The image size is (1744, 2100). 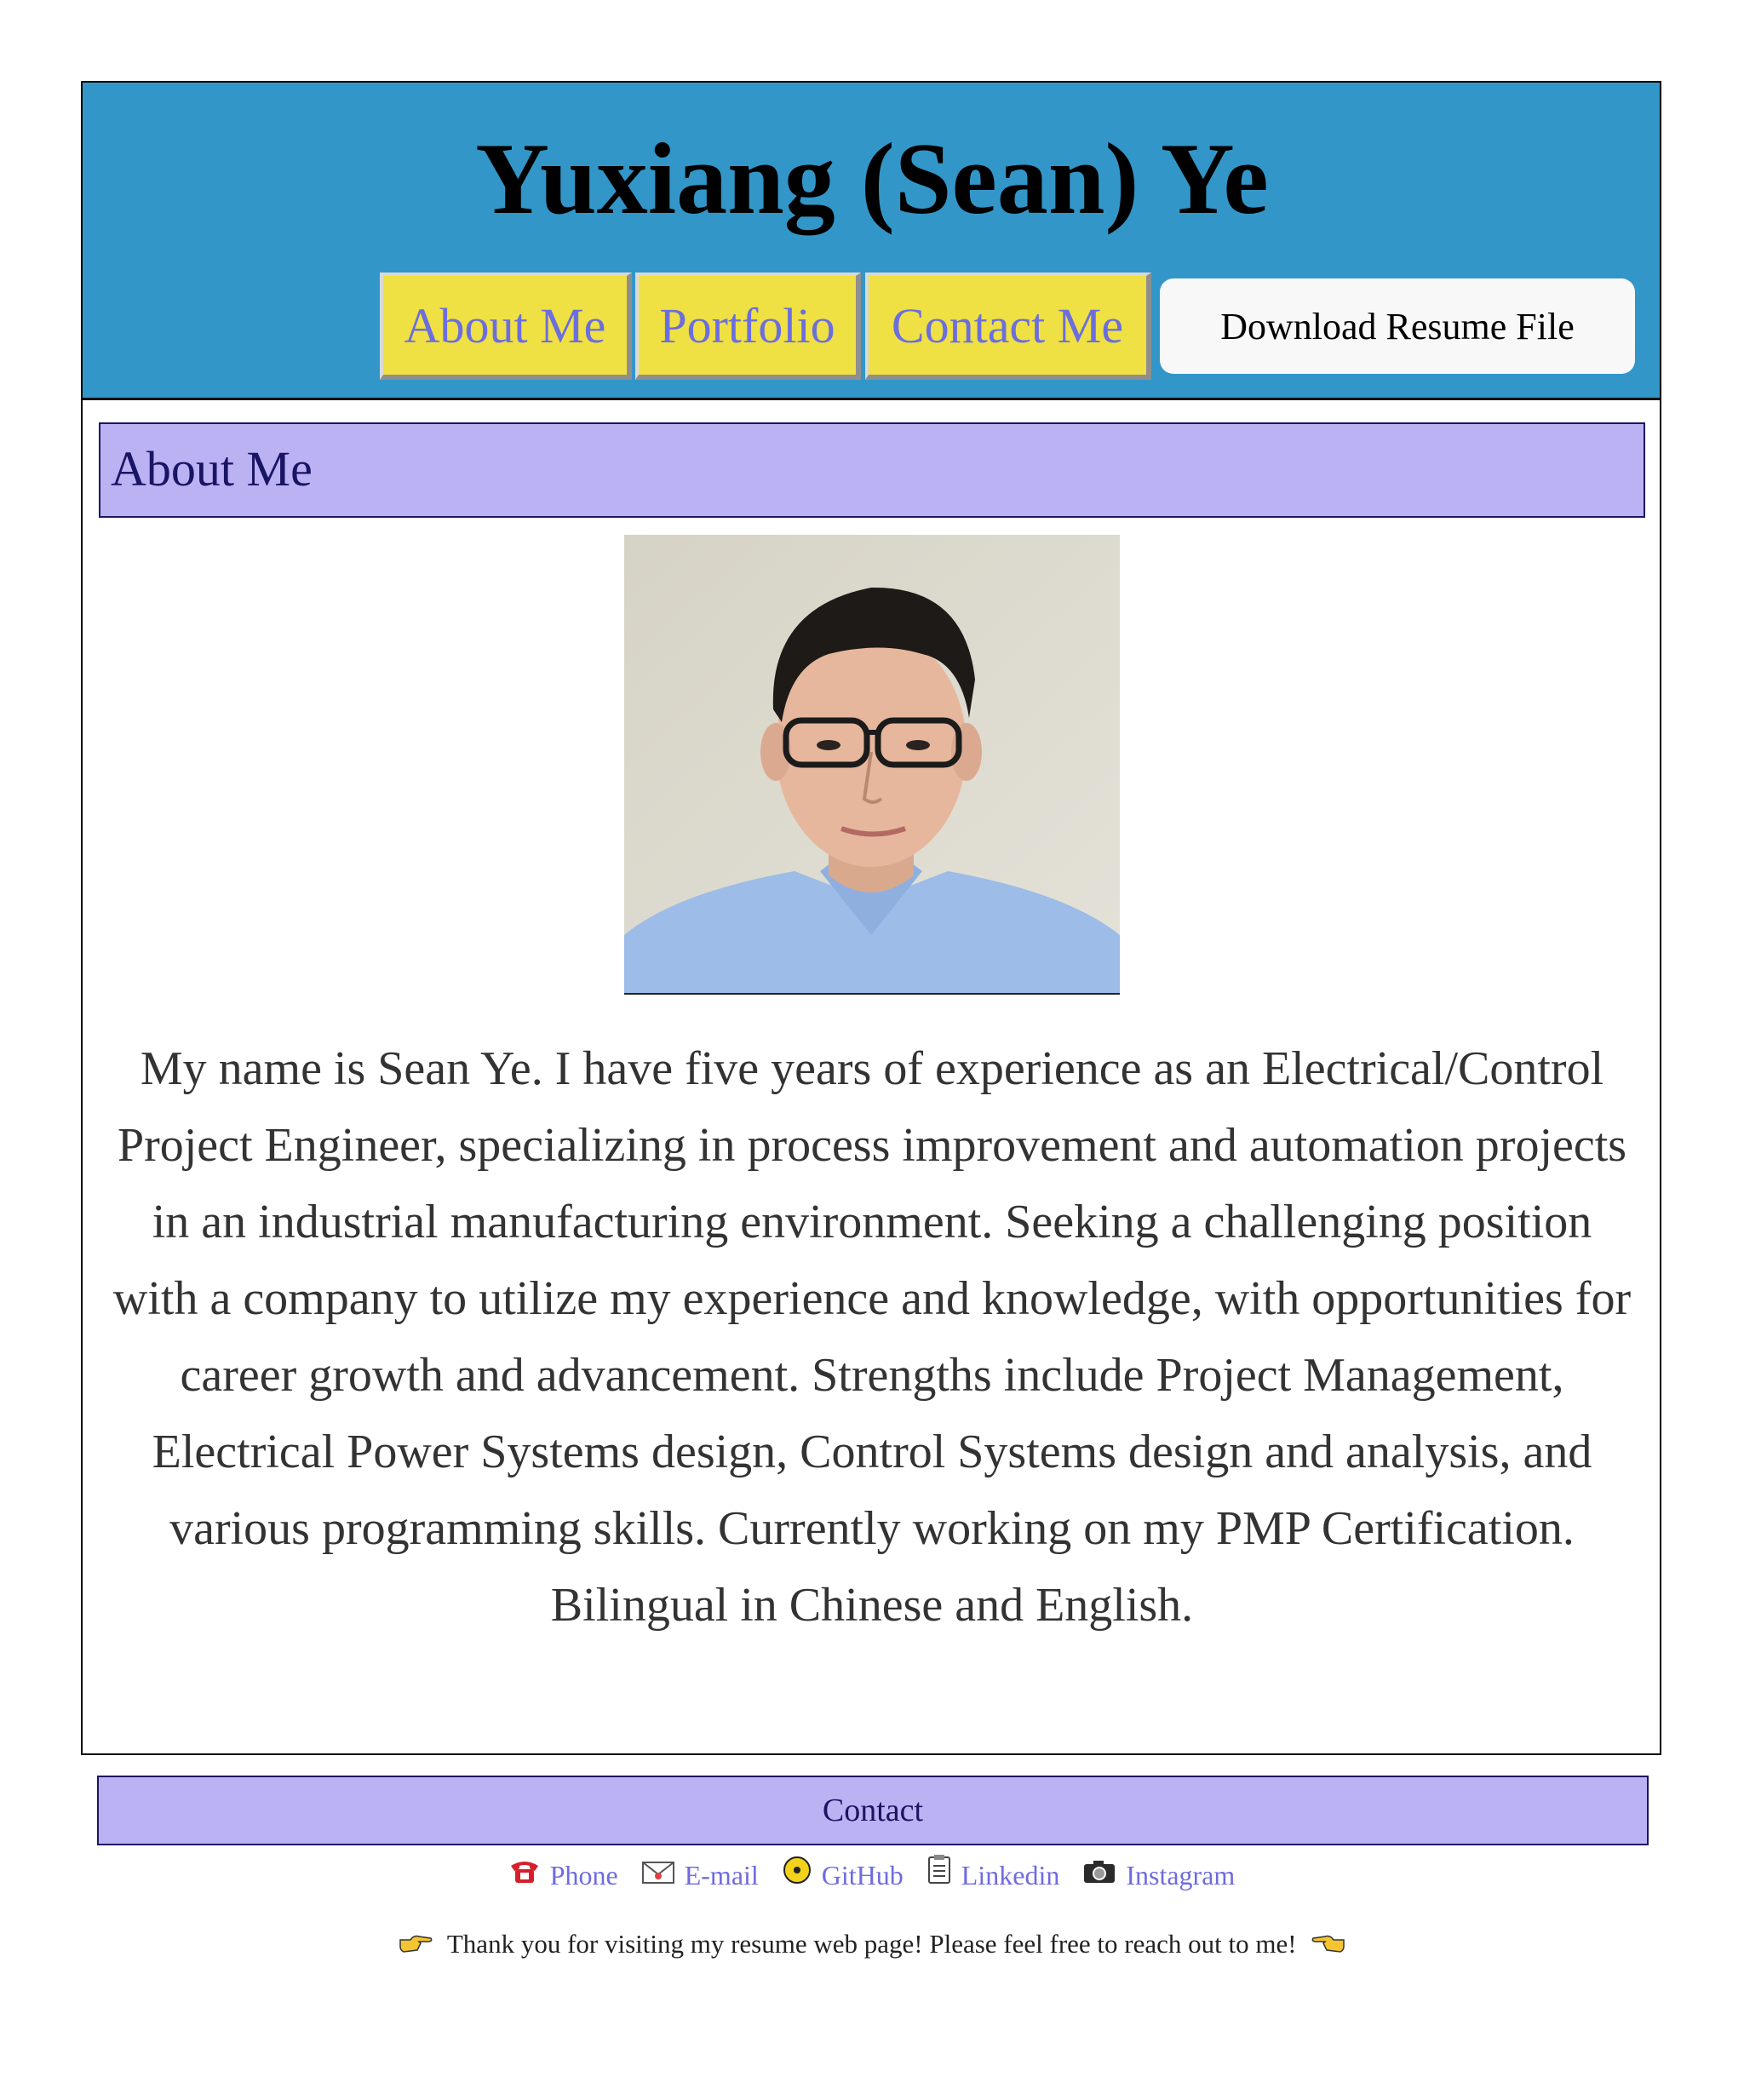 I want to click on instagram-link: Instagram, so click(x=1159, y=1875).